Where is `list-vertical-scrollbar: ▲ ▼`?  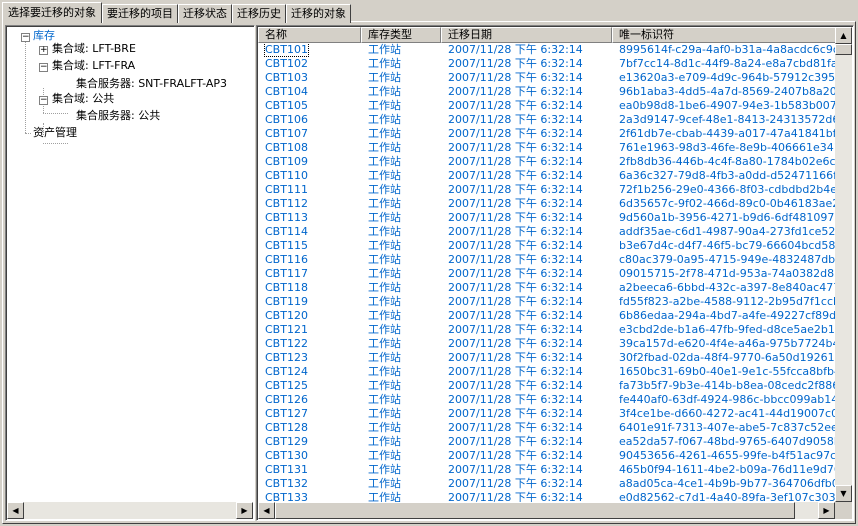
list-vertical-scrollbar: ▲ ▼ is located at coordinates (843, 264).